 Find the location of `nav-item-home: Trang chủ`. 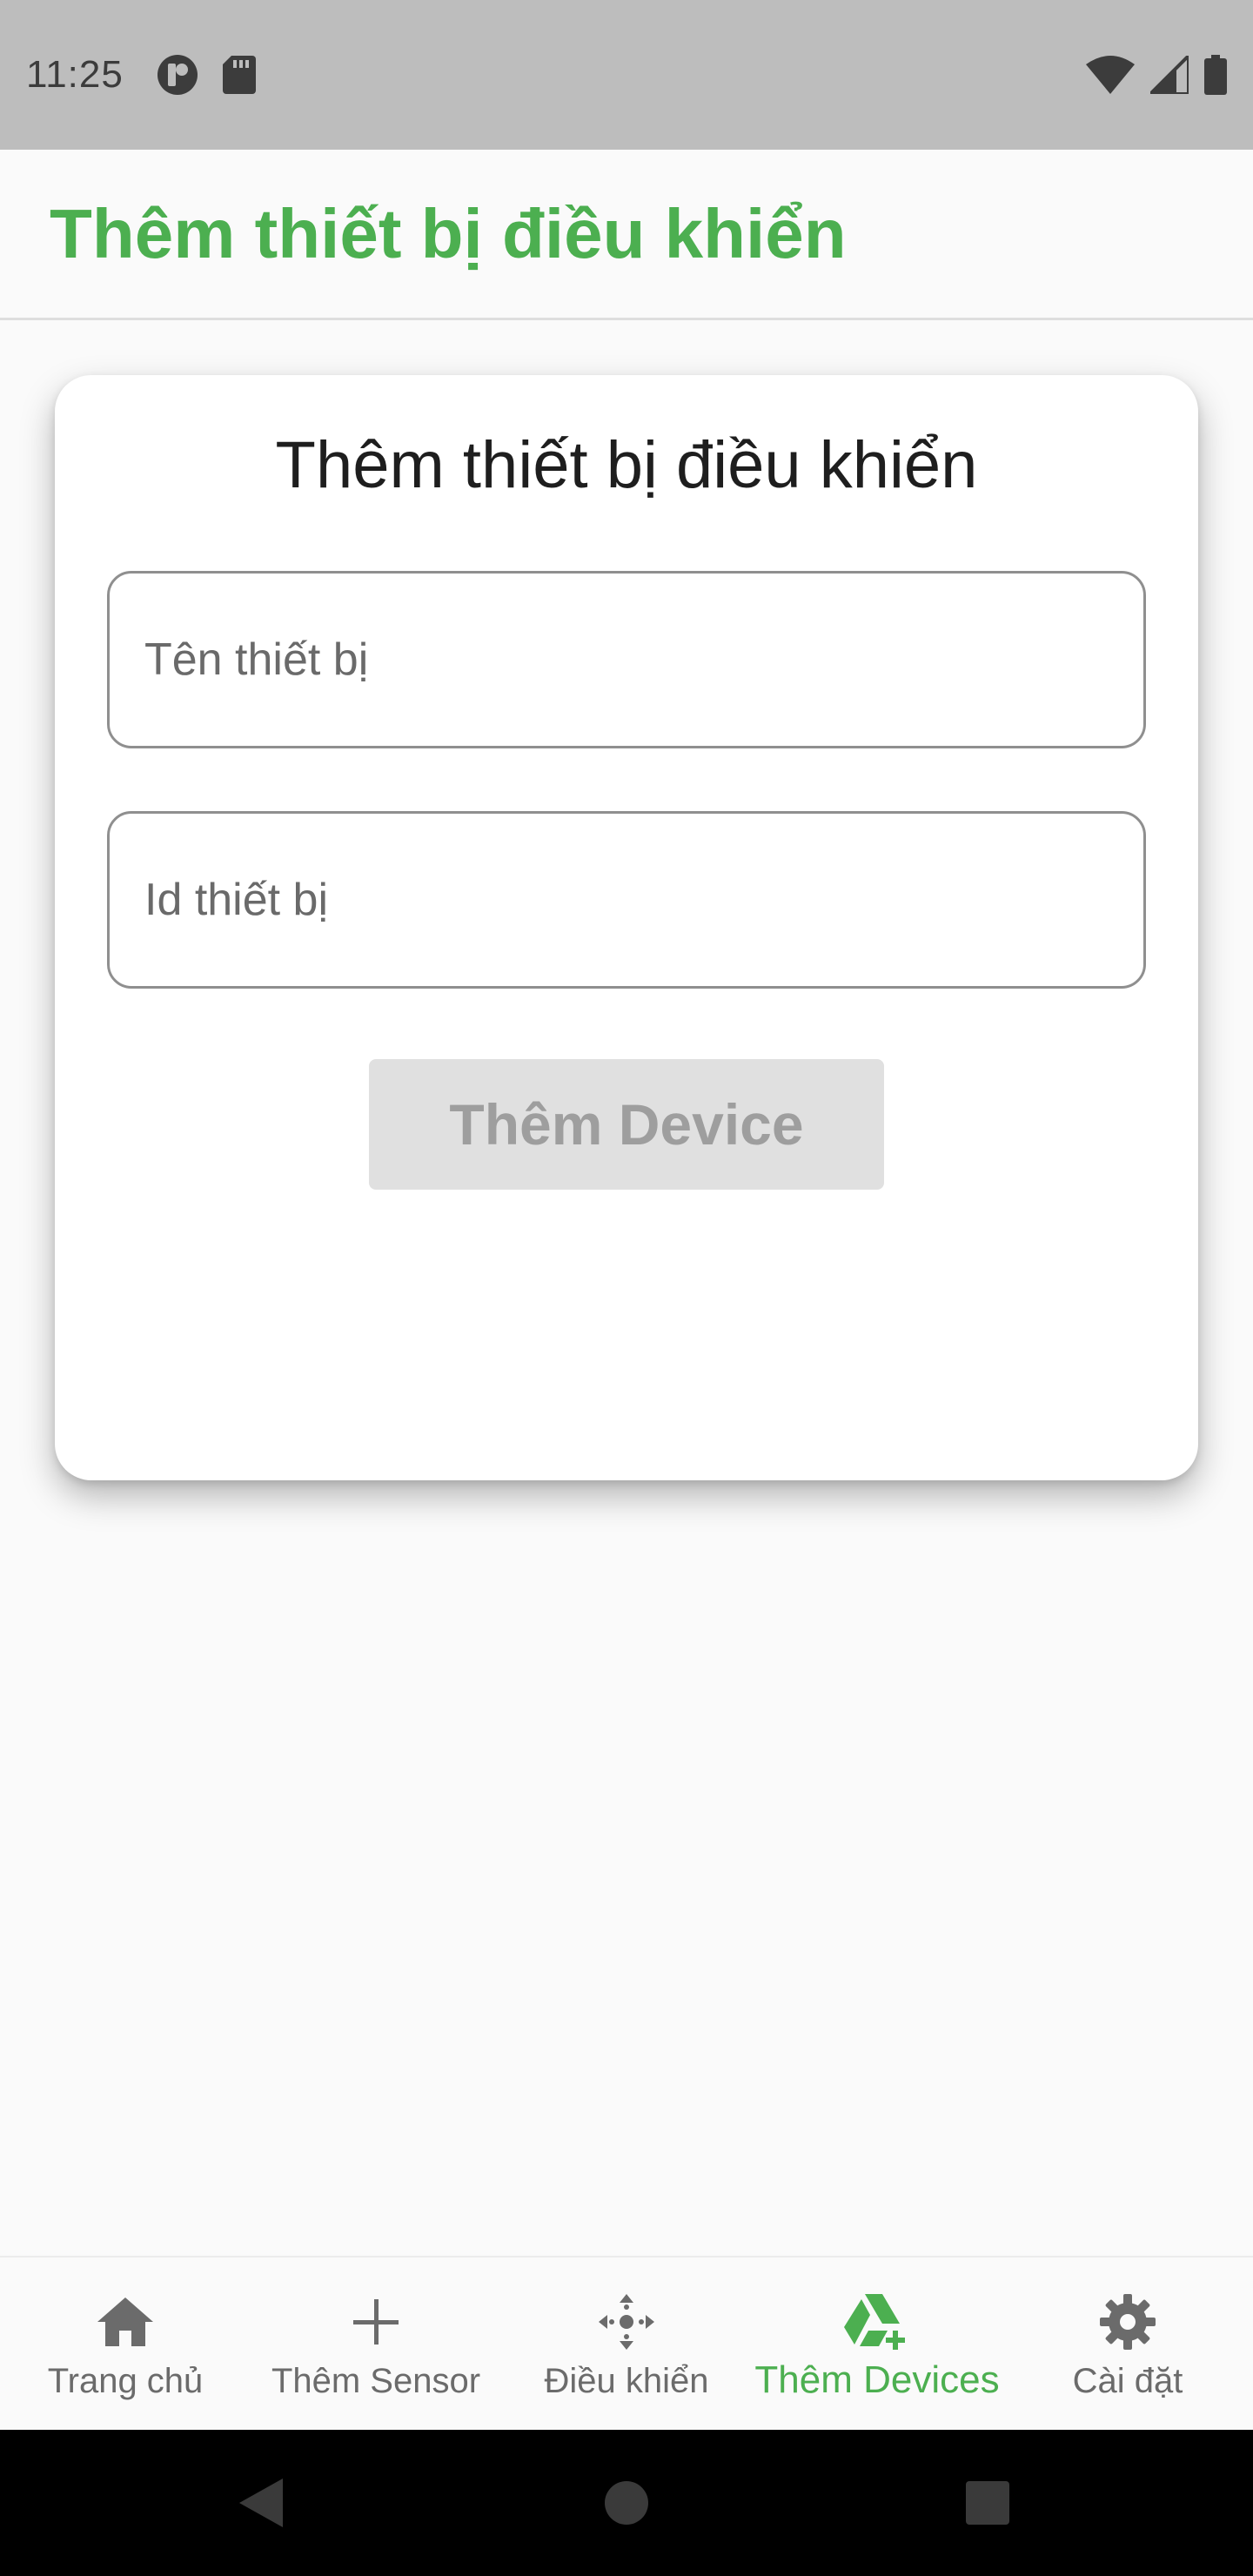

nav-item-home: Trang chủ is located at coordinates (125, 2344).